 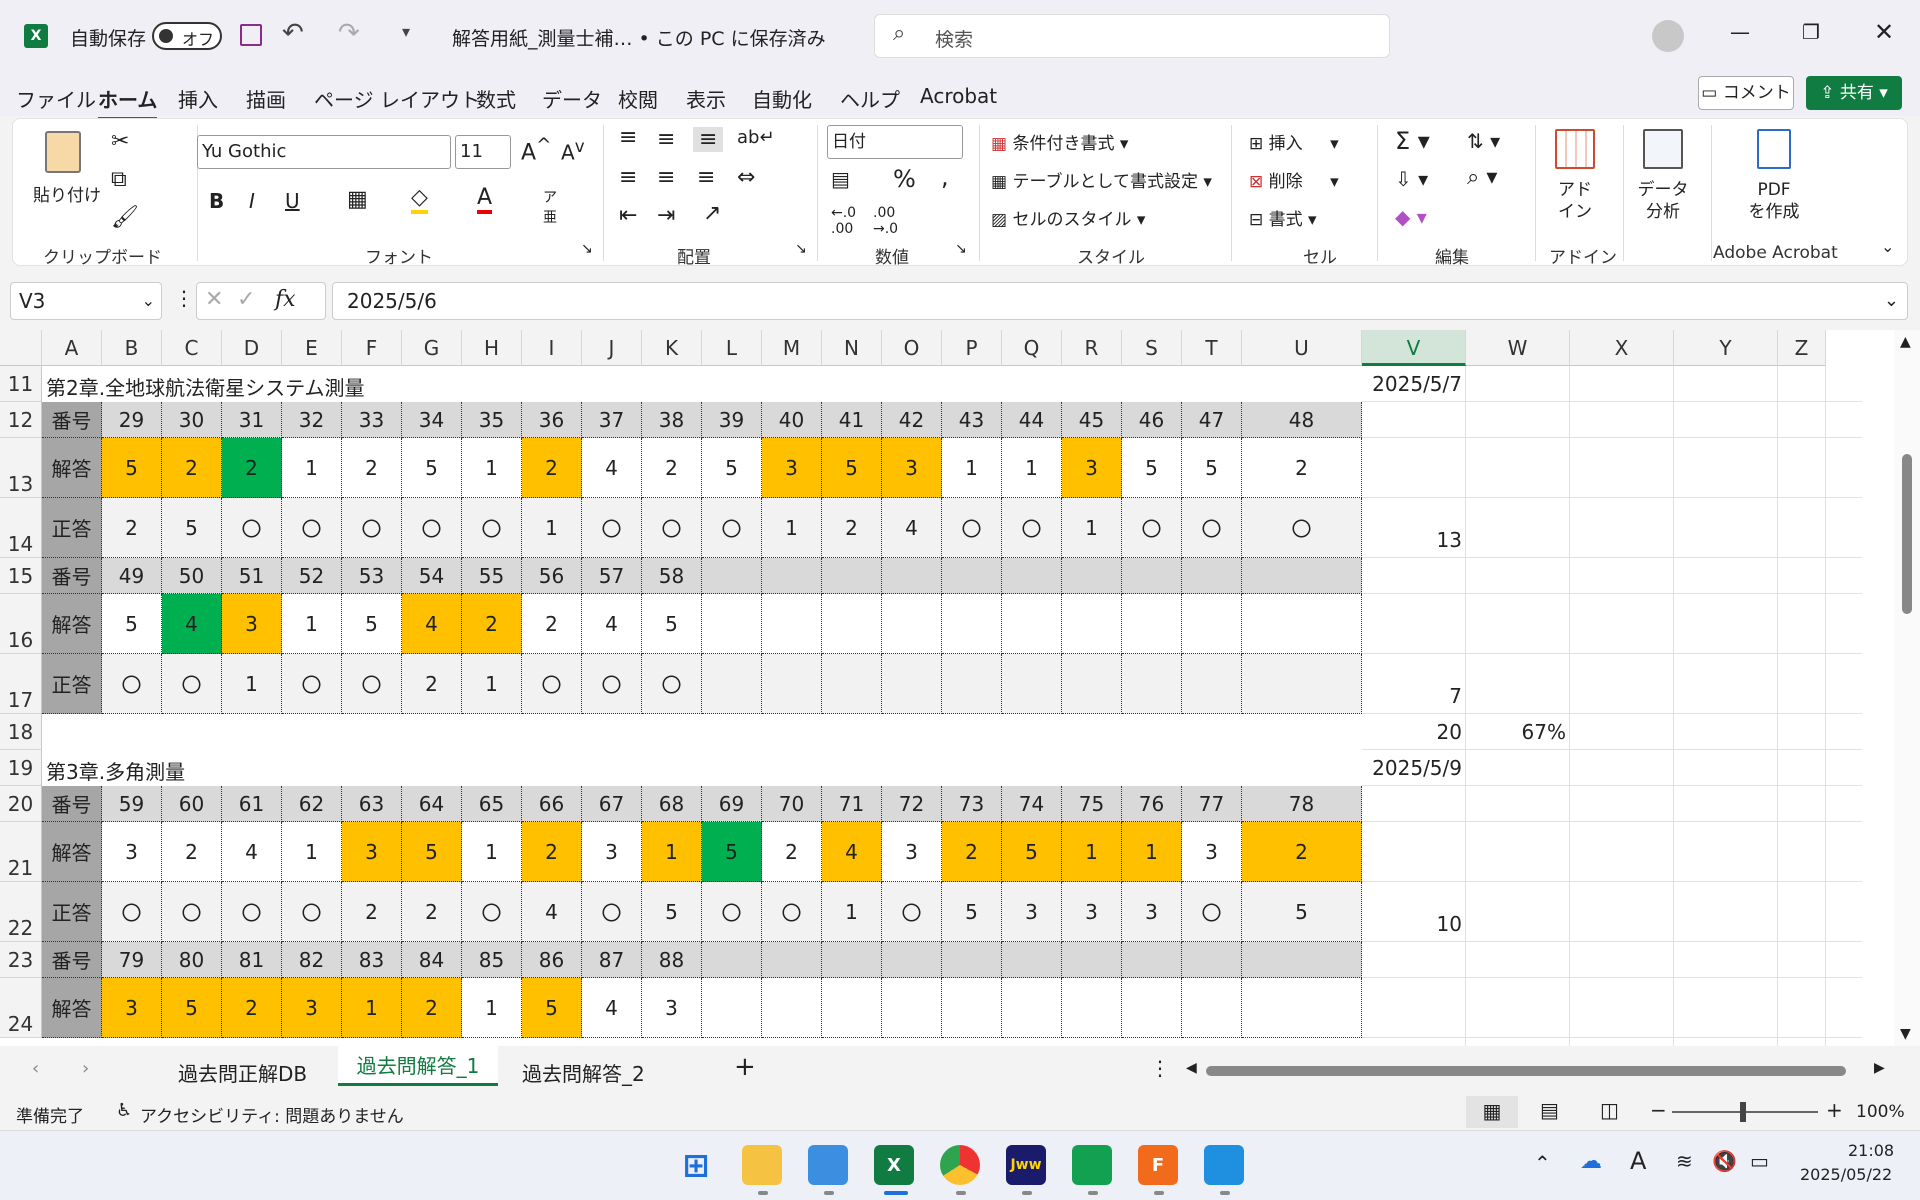 I want to click on sheet-tab-1: 過去問正解DB, so click(x=242, y=1072).